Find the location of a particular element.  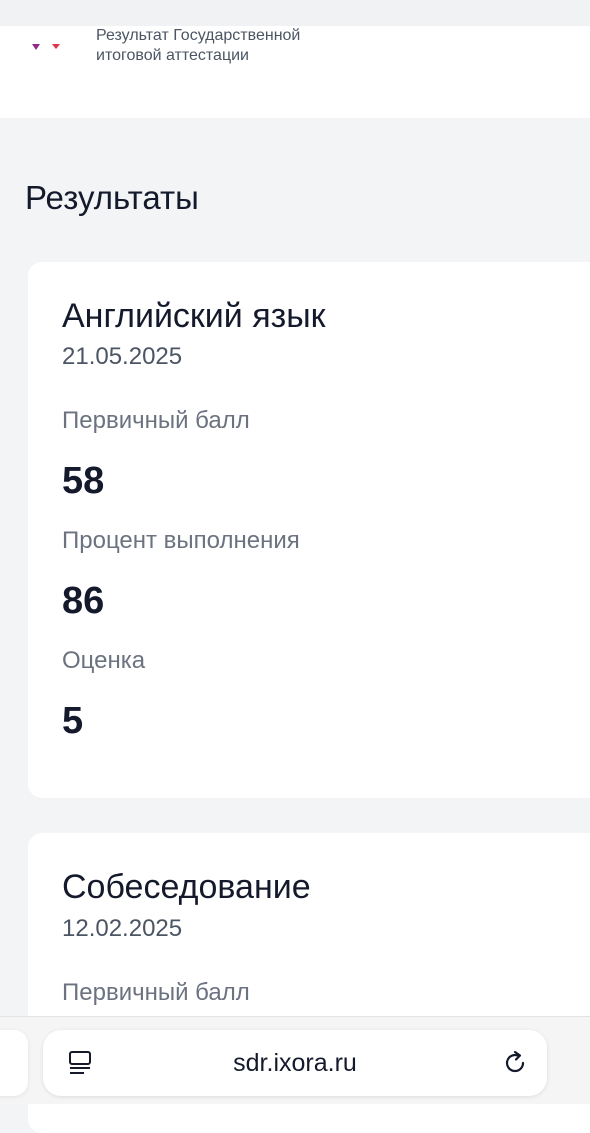

address-bar: sdr.ixora.ru is located at coordinates (295, 1063).